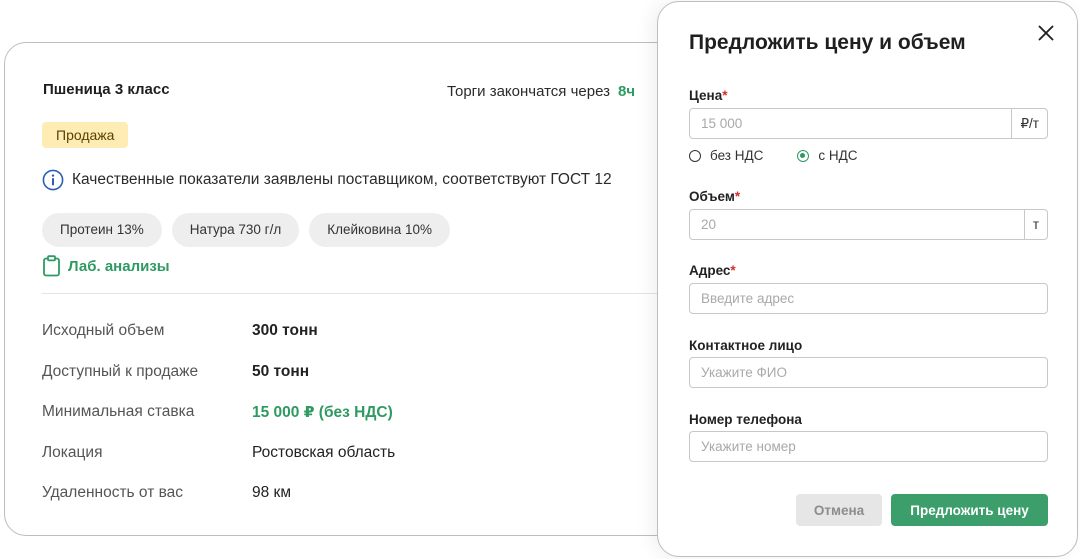 This screenshot has height=559, width=1080. What do you see at coordinates (218, 331) in the screenshot?
I see `property-row: Исходный объем 300 тонн` at bounding box center [218, 331].